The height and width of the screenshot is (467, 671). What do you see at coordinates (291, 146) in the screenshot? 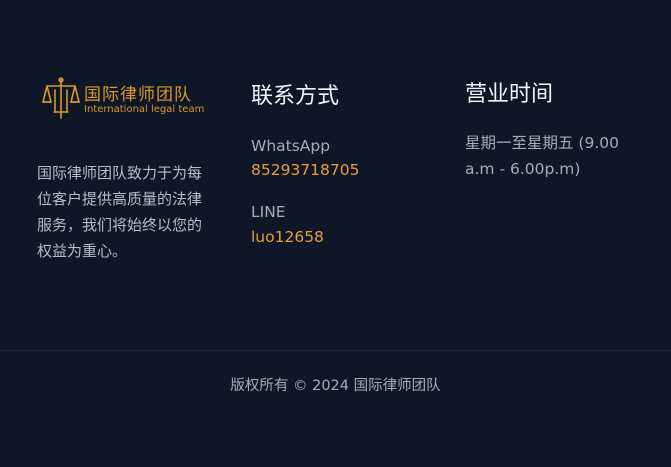
I see `whatsapp-label: WhatsApp` at bounding box center [291, 146].